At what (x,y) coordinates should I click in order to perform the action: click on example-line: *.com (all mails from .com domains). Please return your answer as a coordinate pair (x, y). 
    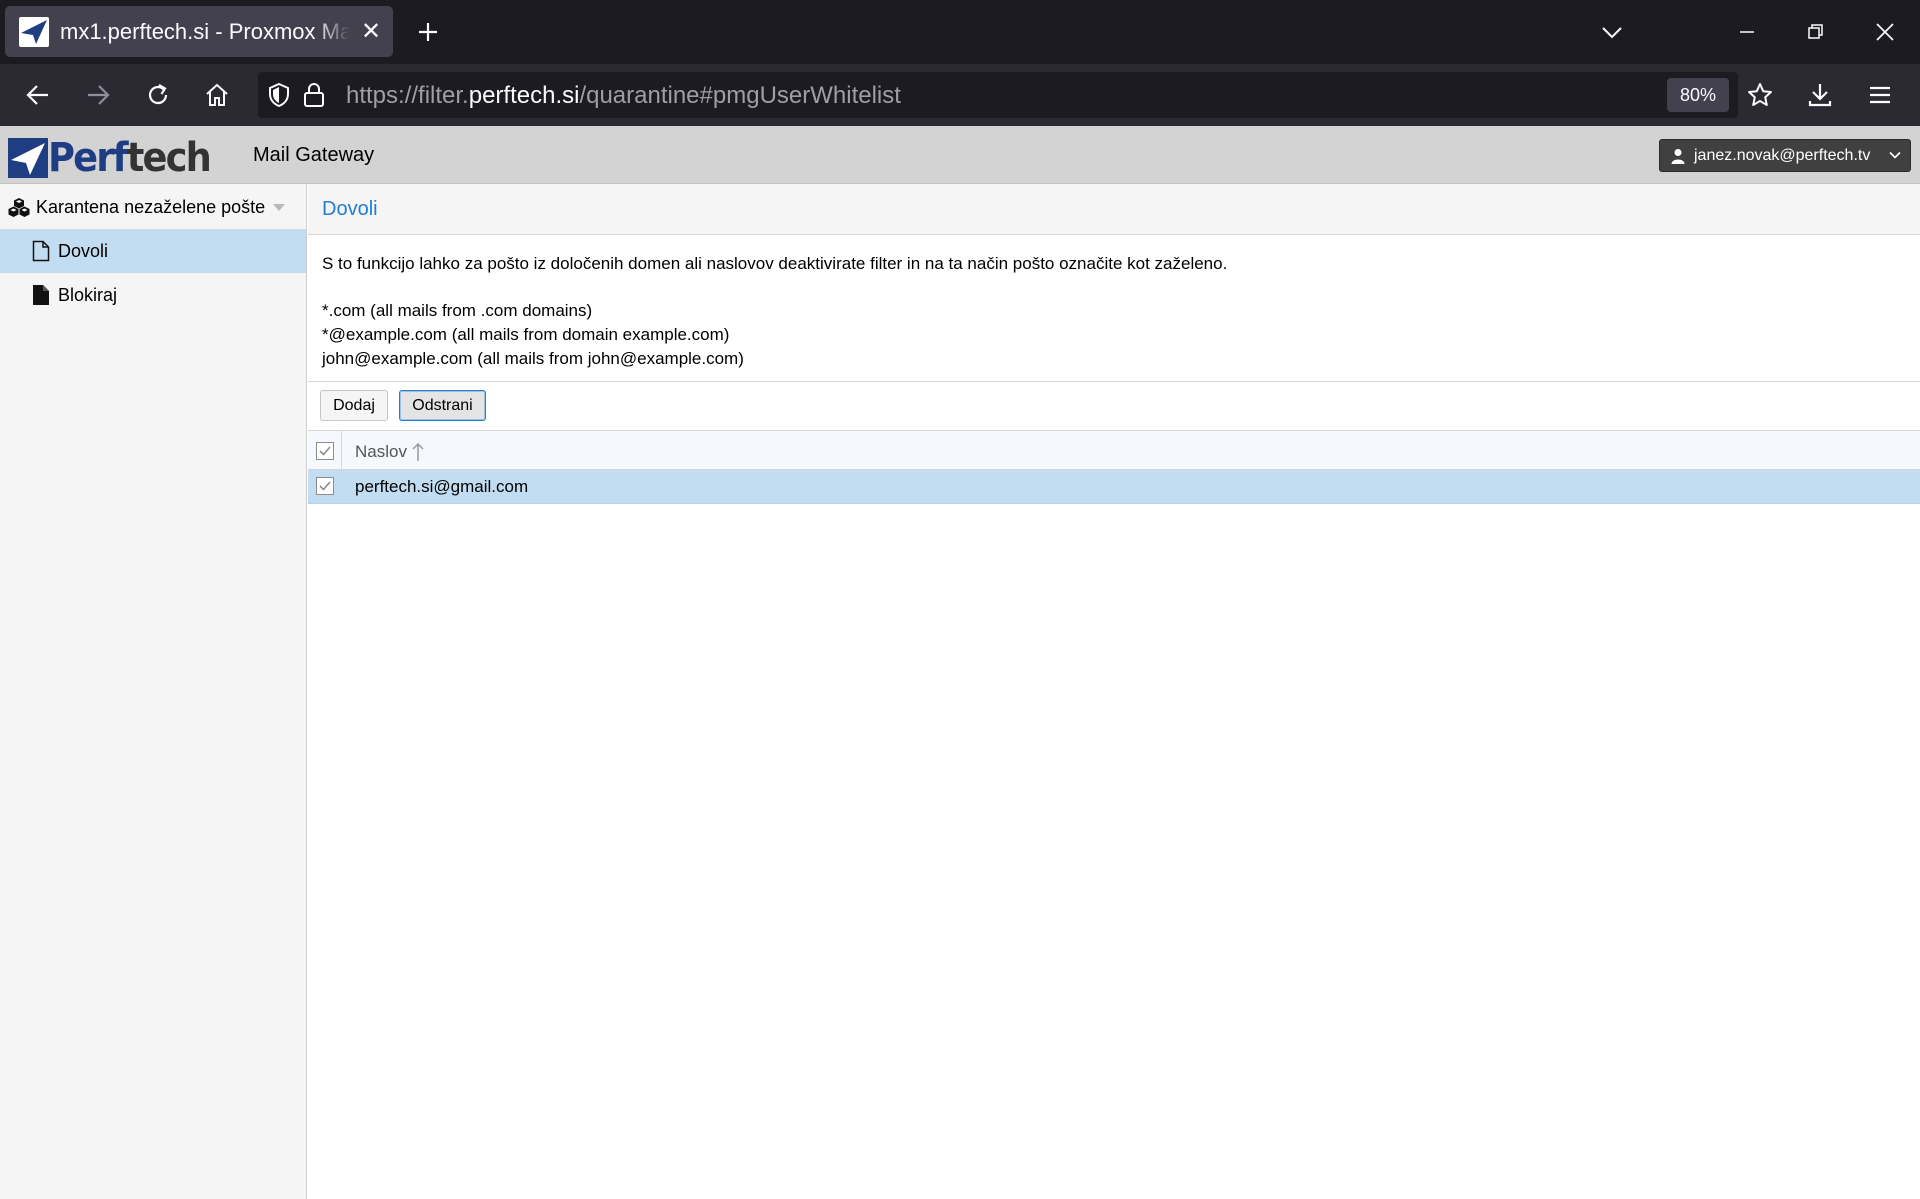
    Looking at the image, I should click on (457, 310).